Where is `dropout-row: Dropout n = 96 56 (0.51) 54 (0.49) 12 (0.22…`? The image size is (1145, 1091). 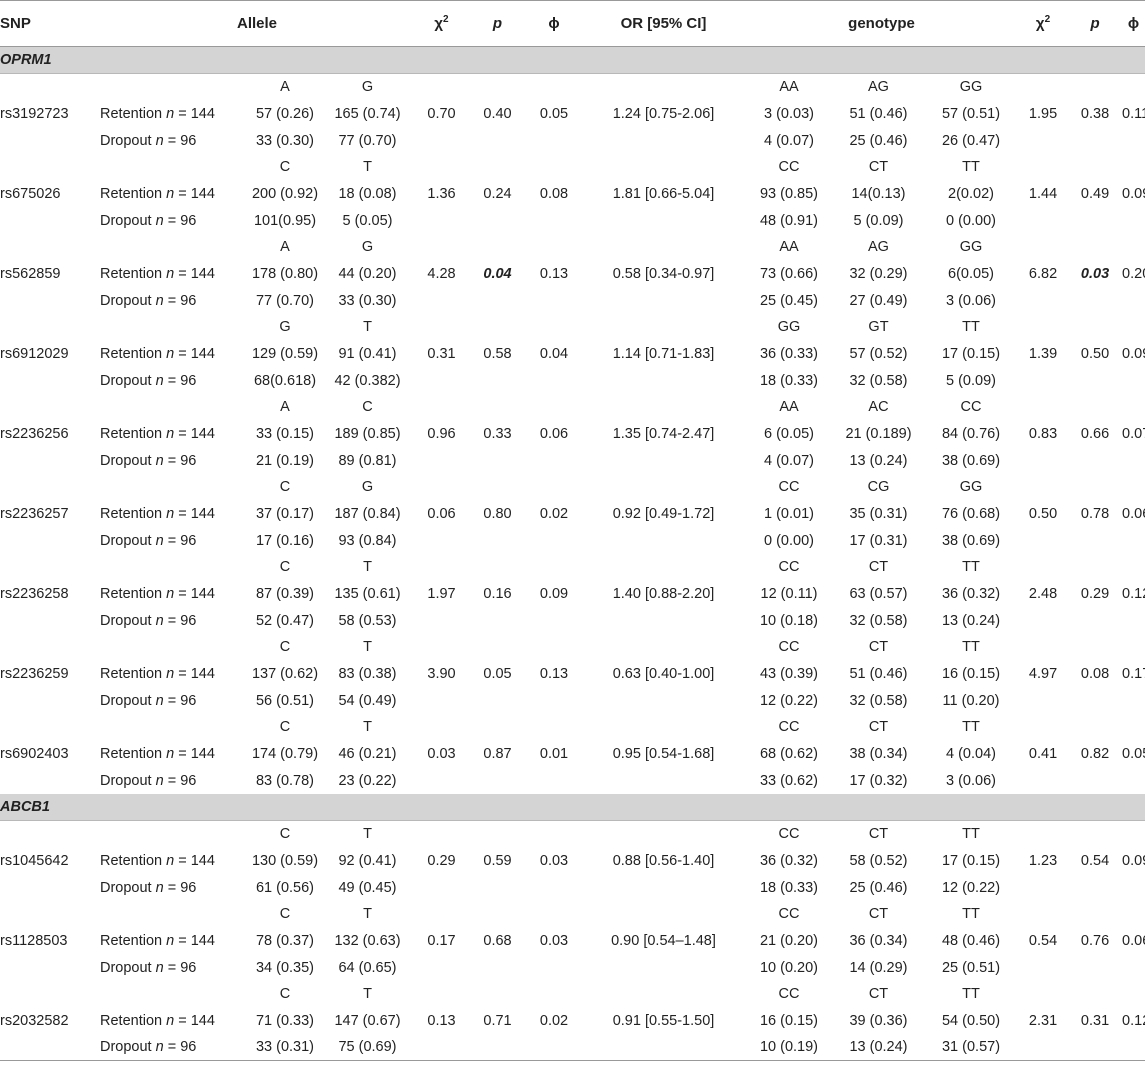 dropout-row: Dropout n = 96 56 (0.51) 54 (0.49) 12 (0.22… is located at coordinates (572, 701).